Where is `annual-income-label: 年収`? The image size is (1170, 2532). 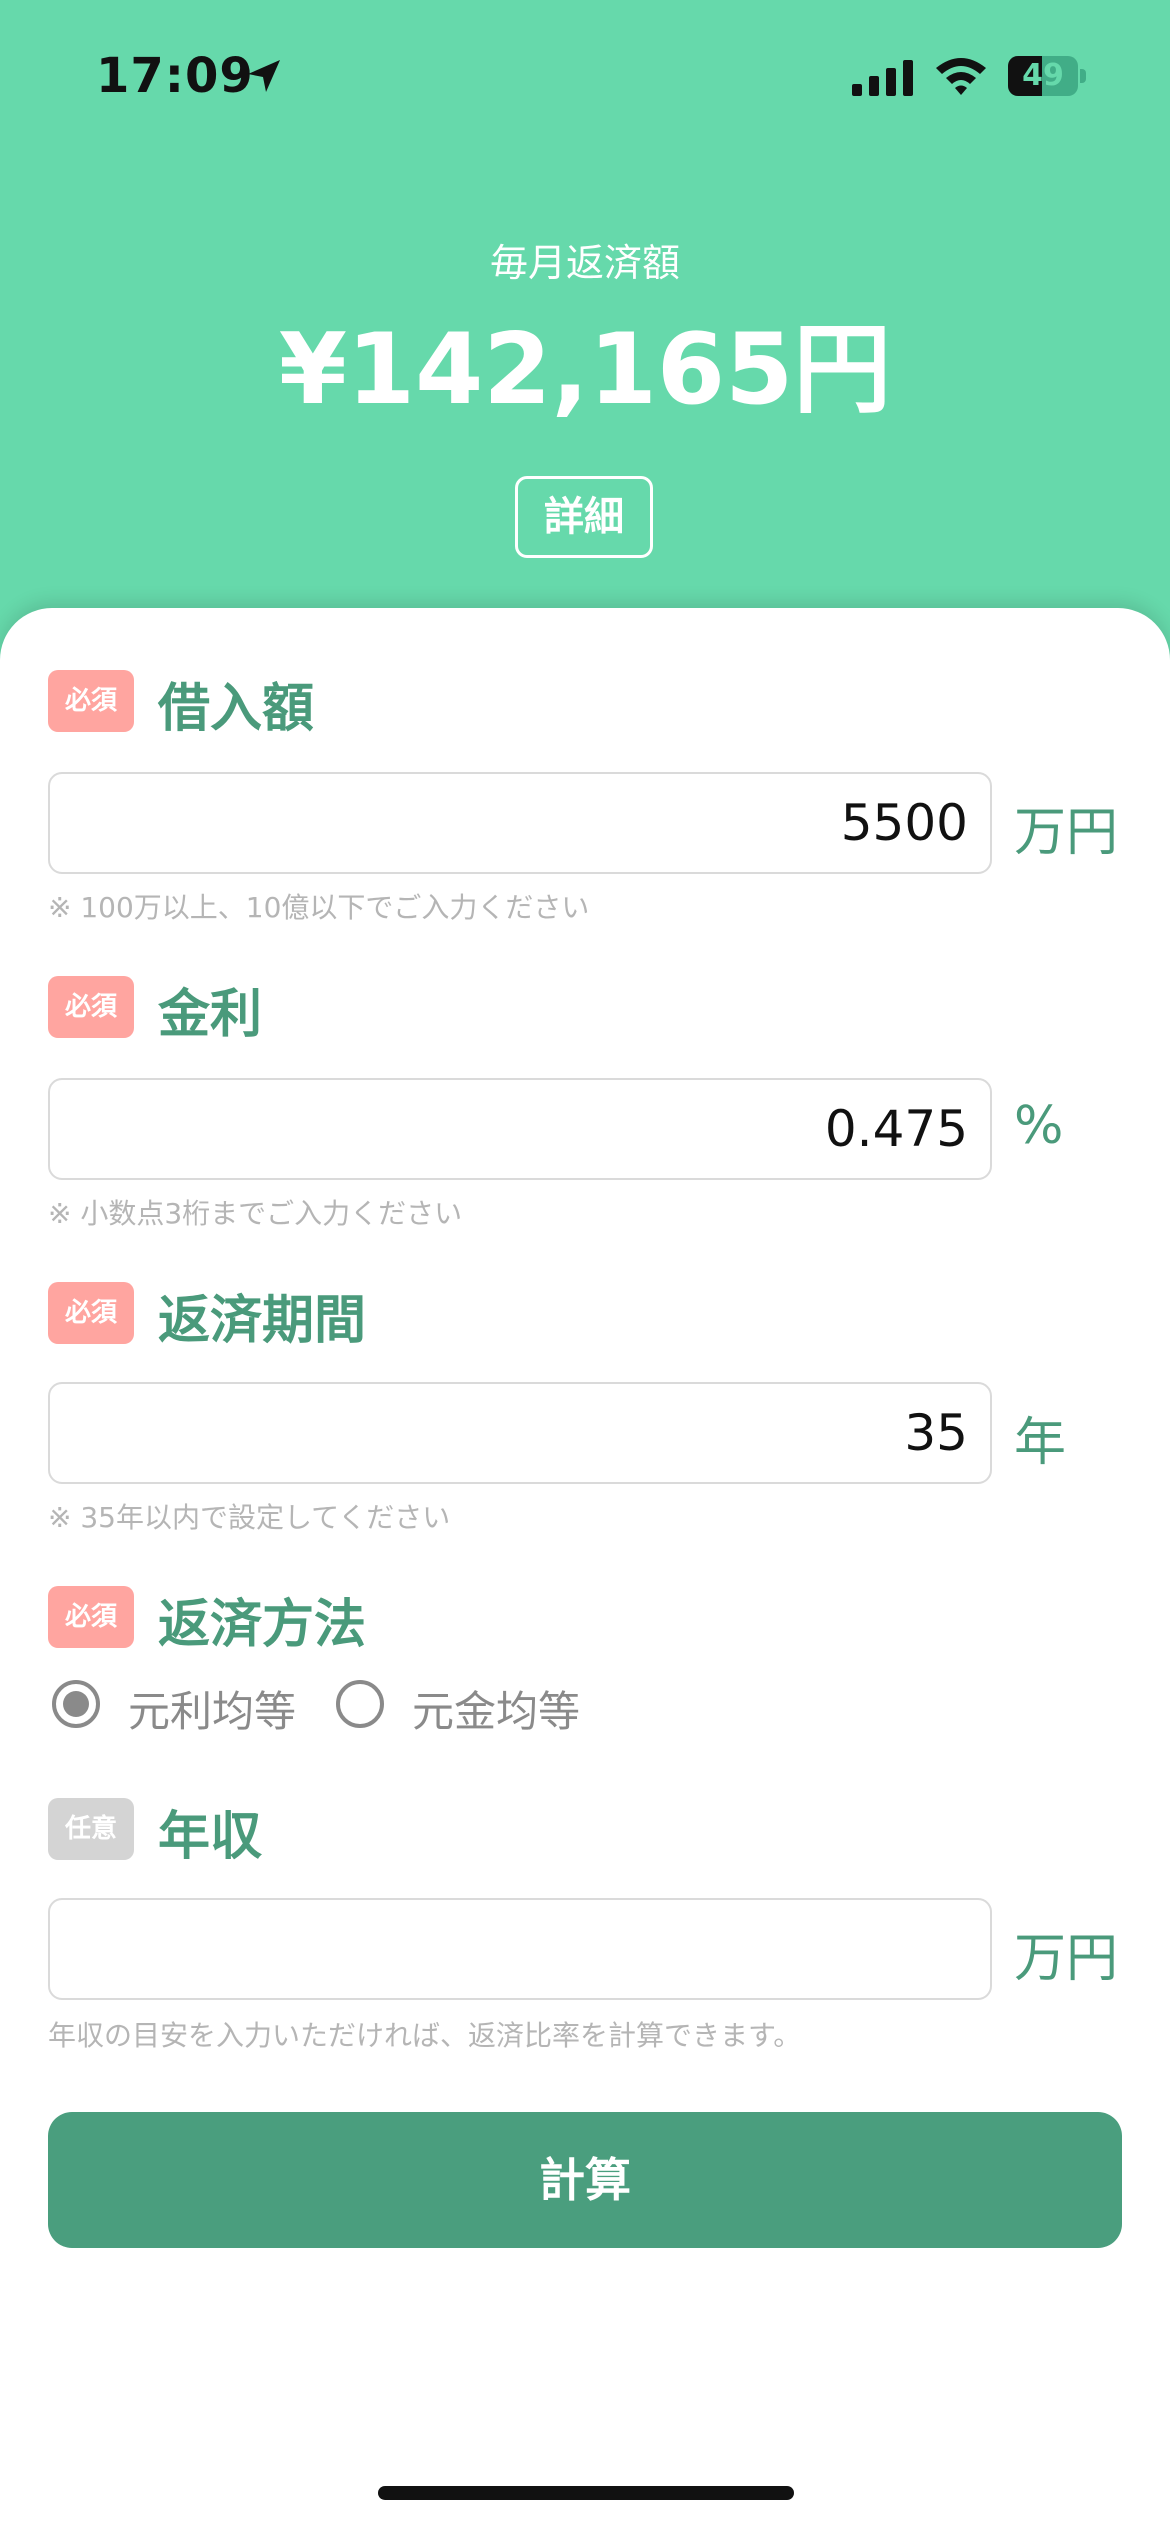 annual-income-label: 年収 is located at coordinates (210, 1837).